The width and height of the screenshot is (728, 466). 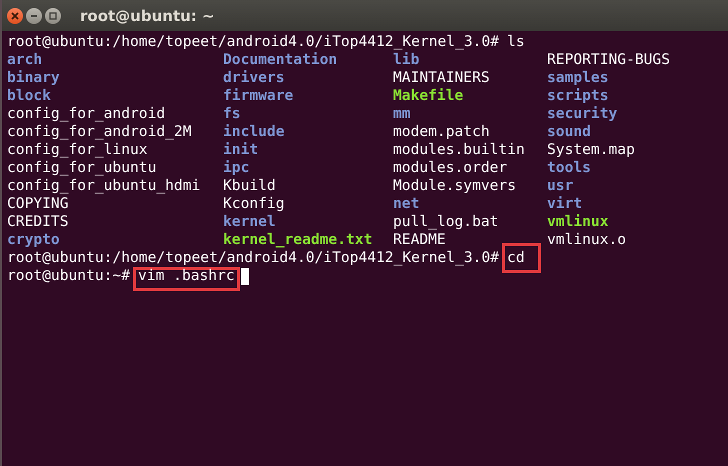 I want to click on file-name: config_for_linux, so click(x=78, y=150).